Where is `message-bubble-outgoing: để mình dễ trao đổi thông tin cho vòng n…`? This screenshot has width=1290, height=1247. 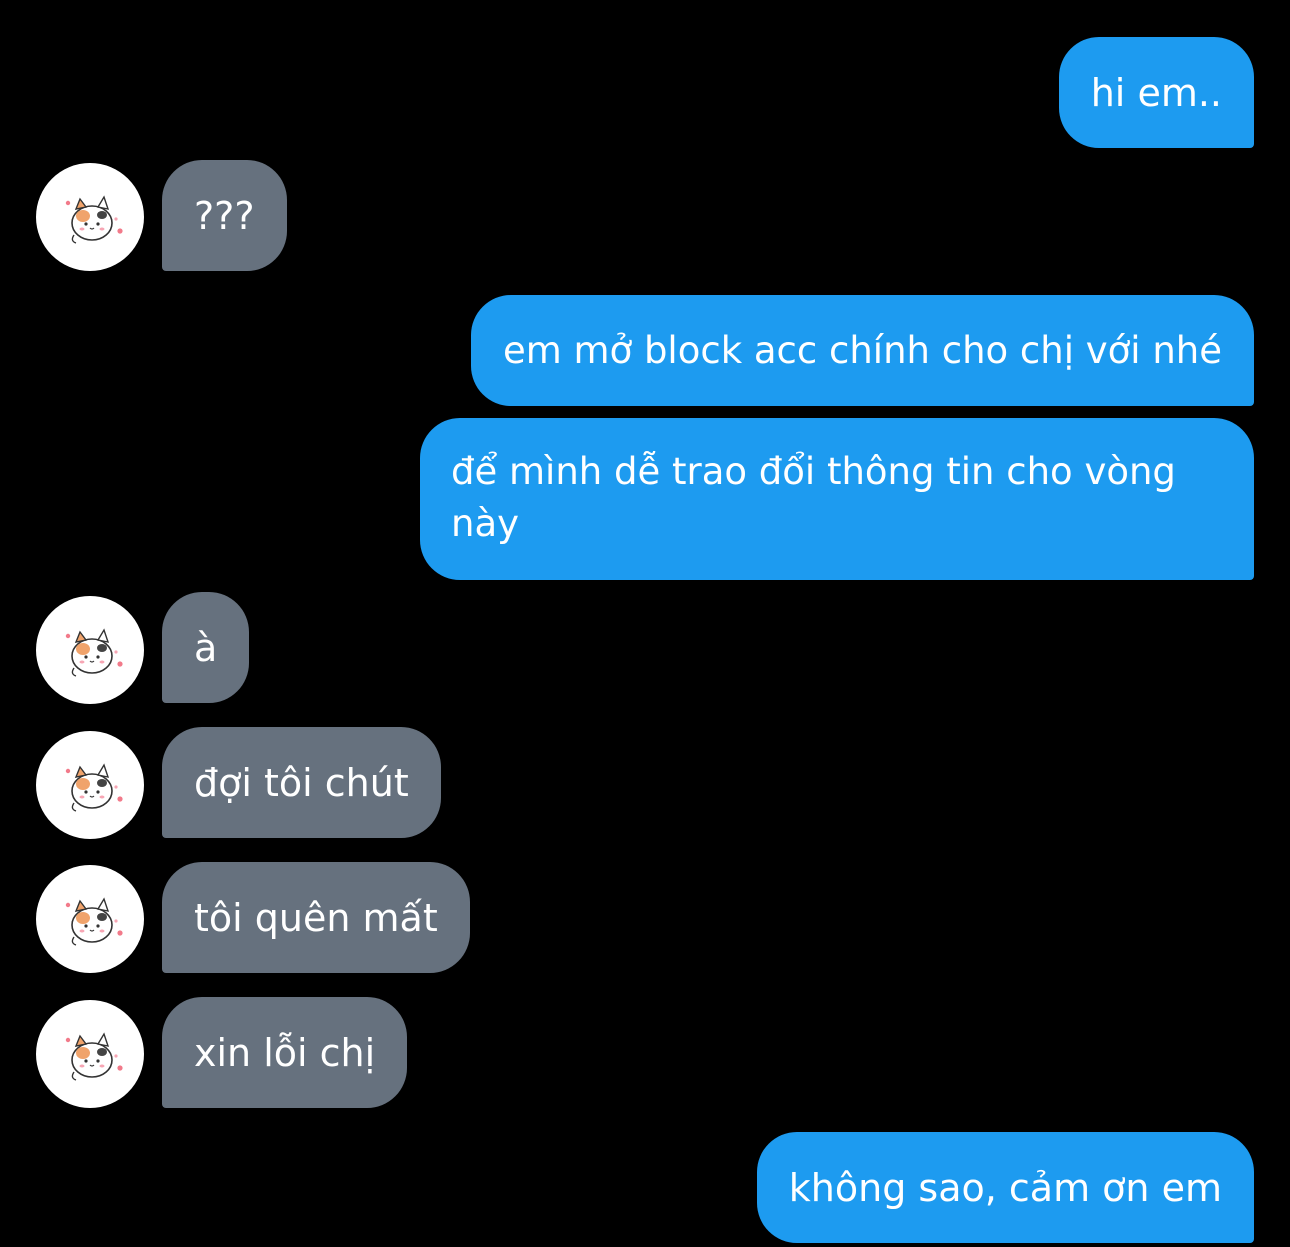 message-bubble-outgoing: để mình dễ trao đổi thông tin cho vòng n… is located at coordinates (837, 499).